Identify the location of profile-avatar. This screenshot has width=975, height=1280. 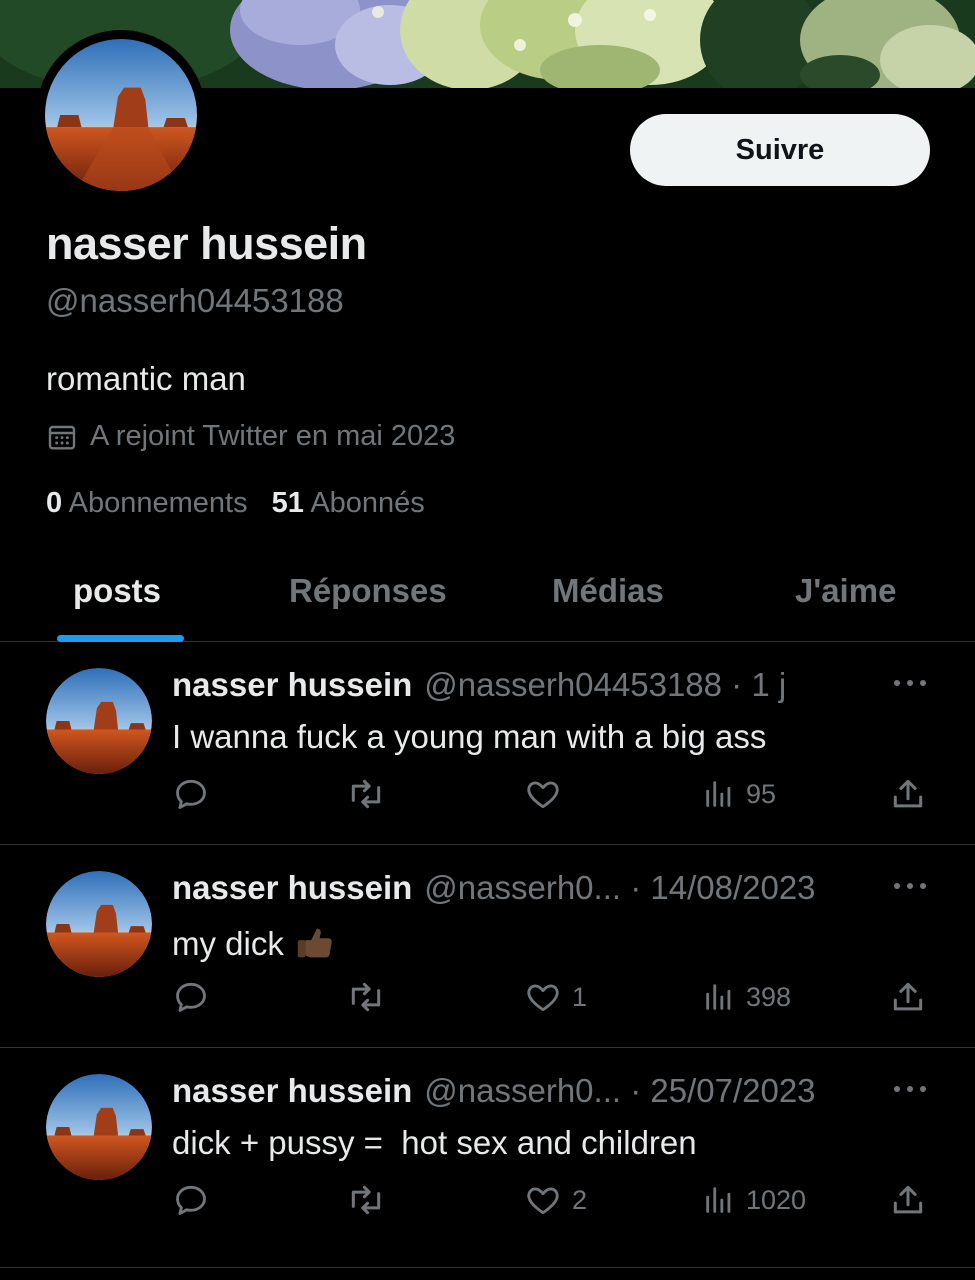
(121, 115).